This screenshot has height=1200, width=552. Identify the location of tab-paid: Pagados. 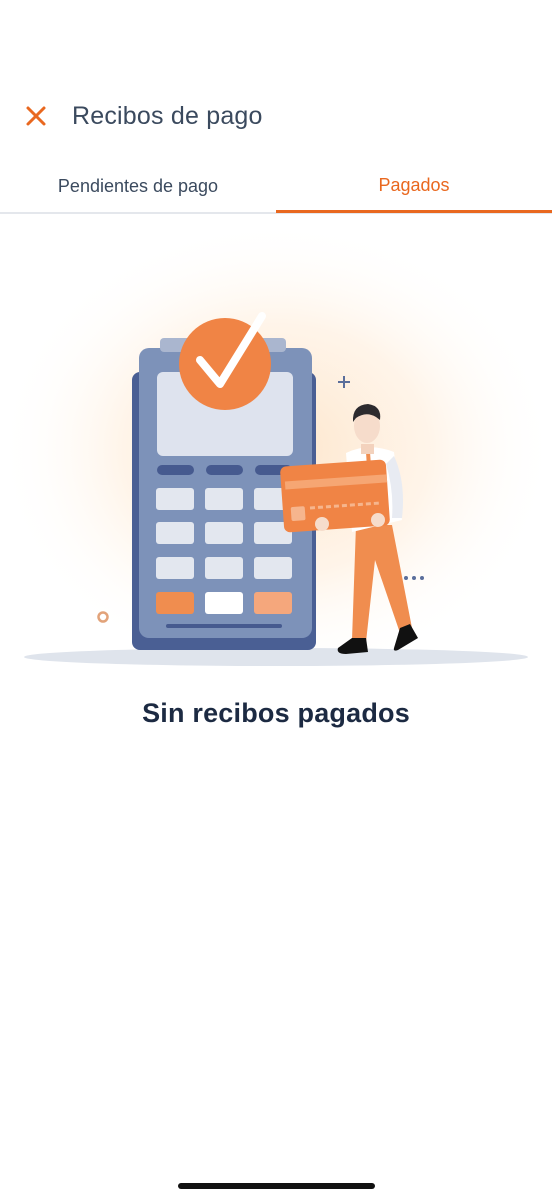
(414, 186).